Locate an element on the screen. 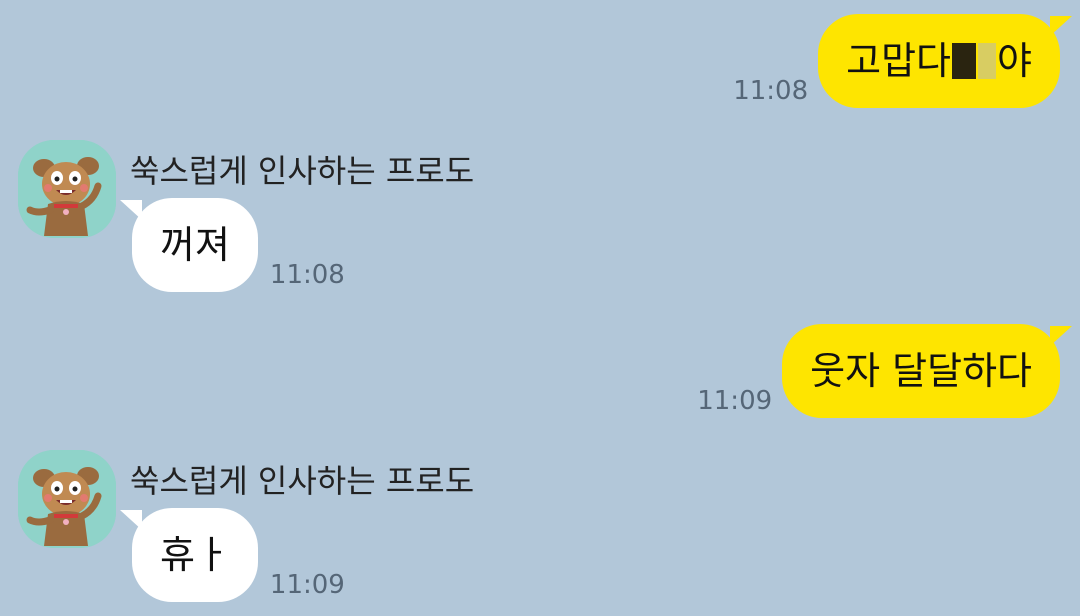  incoming-row: 휴ㅏ 11:09 is located at coordinates (232, 555).